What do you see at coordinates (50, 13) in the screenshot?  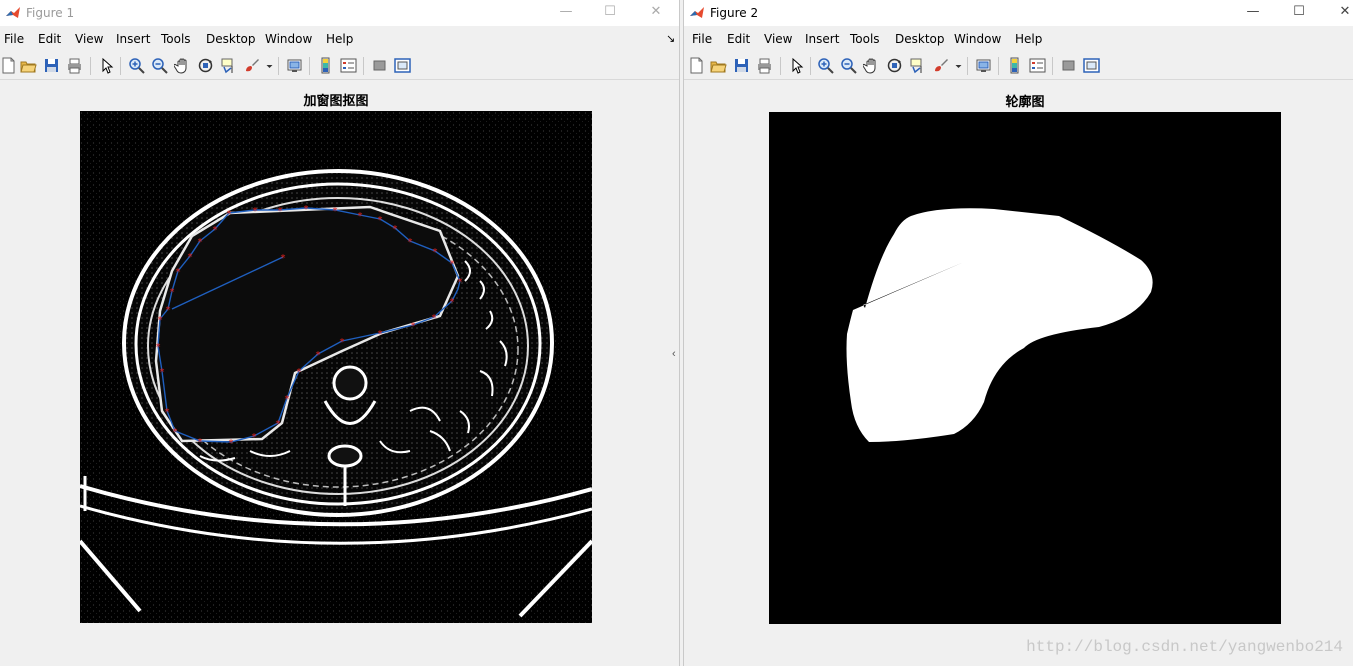 I see `window-title: Figure 1` at bounding box center [50, 13].